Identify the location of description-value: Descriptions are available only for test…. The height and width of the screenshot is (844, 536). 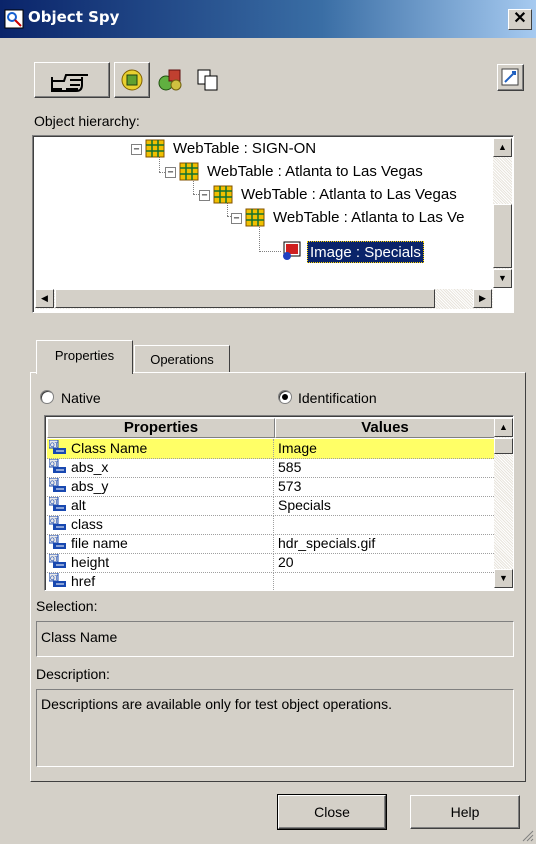
(216, 704).